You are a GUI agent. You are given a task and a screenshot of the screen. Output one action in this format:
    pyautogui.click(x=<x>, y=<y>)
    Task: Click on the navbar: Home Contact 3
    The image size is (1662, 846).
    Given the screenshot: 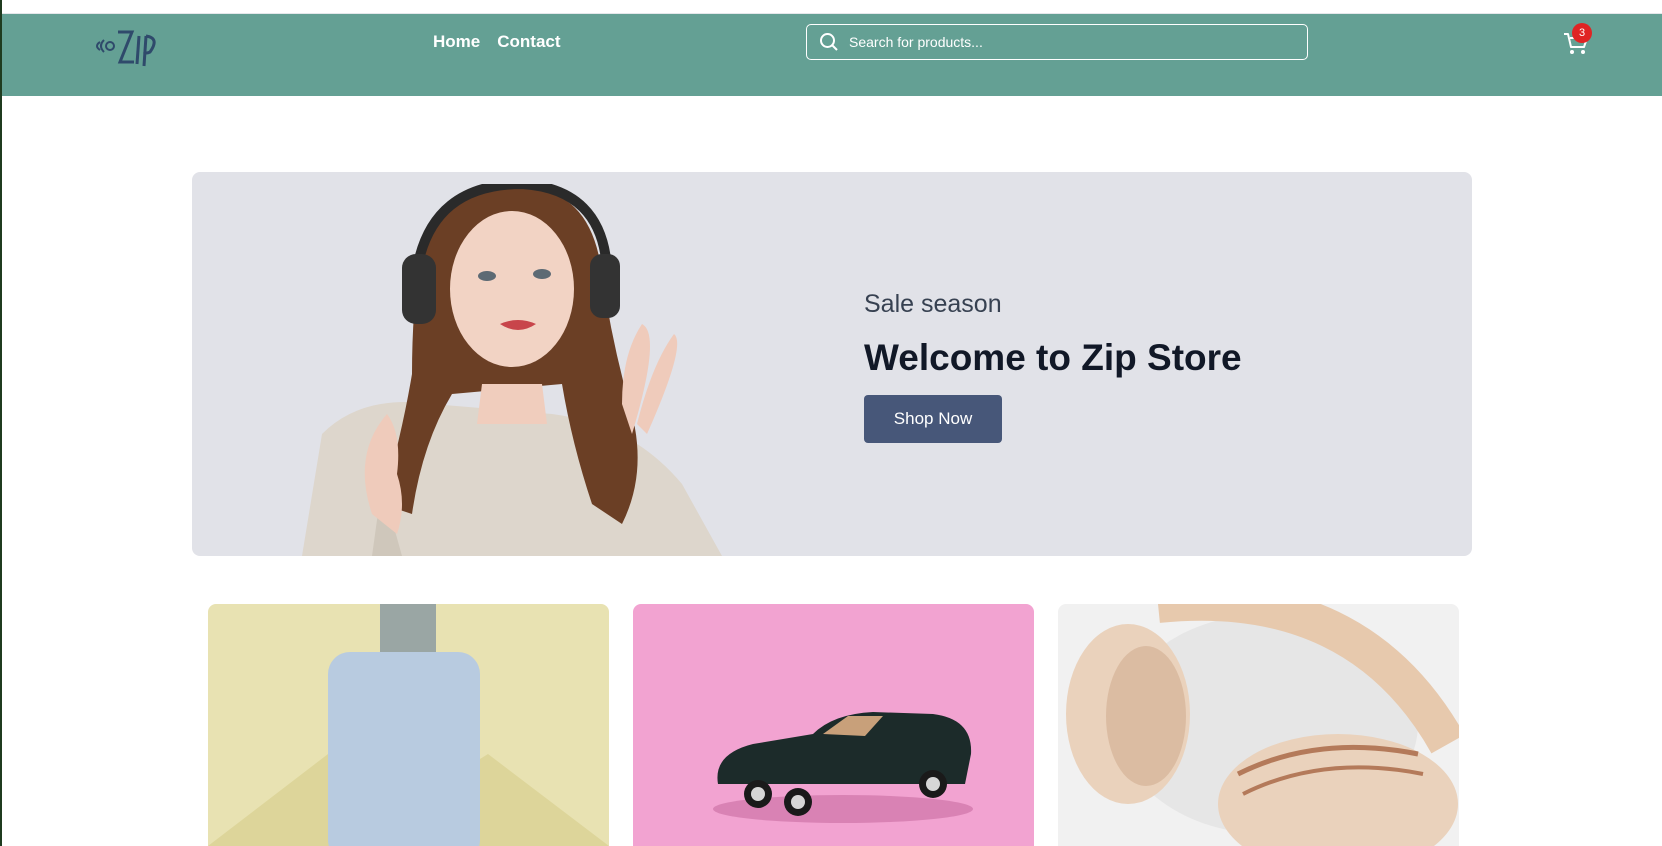 What is the action you would take?
    pyautogui.click(x=832, y=55)
    